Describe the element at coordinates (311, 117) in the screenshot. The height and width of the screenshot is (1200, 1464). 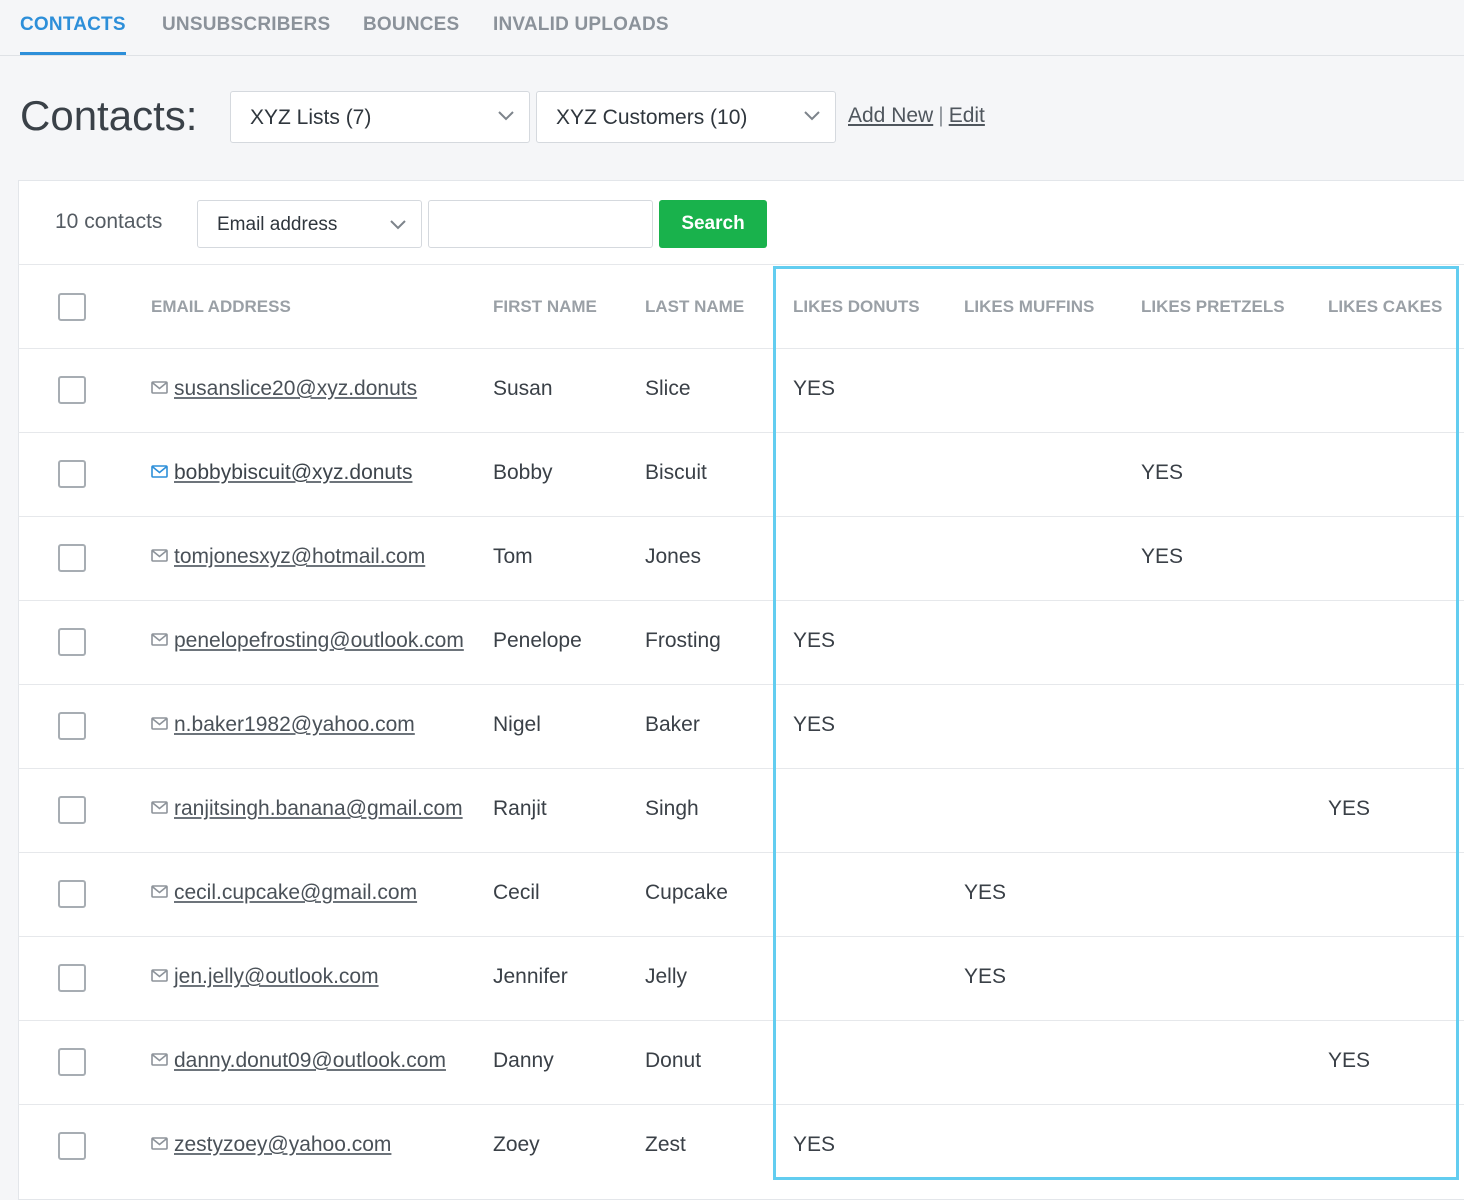
I see `list-select-value: XYZ Lists (7)` at that location.